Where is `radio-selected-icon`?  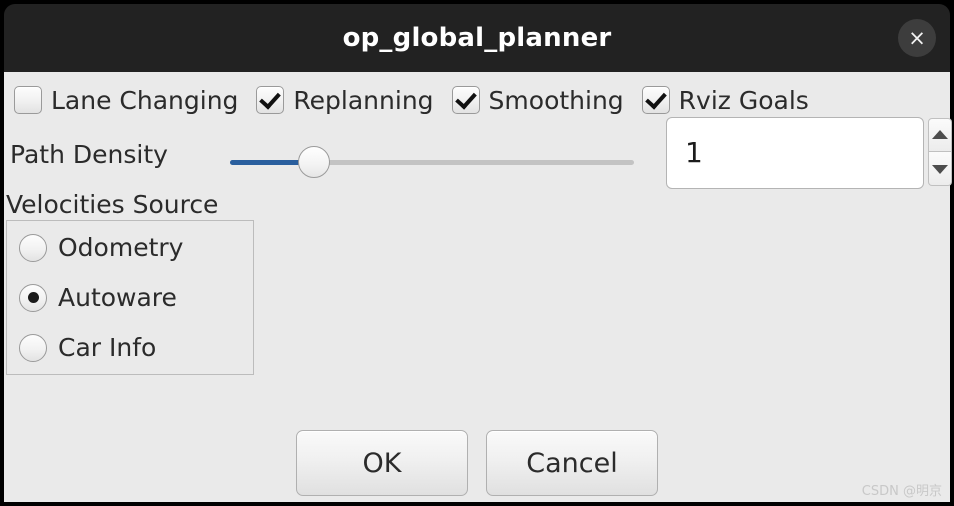
radio-selected-icon is located at coordinates (33, 297).